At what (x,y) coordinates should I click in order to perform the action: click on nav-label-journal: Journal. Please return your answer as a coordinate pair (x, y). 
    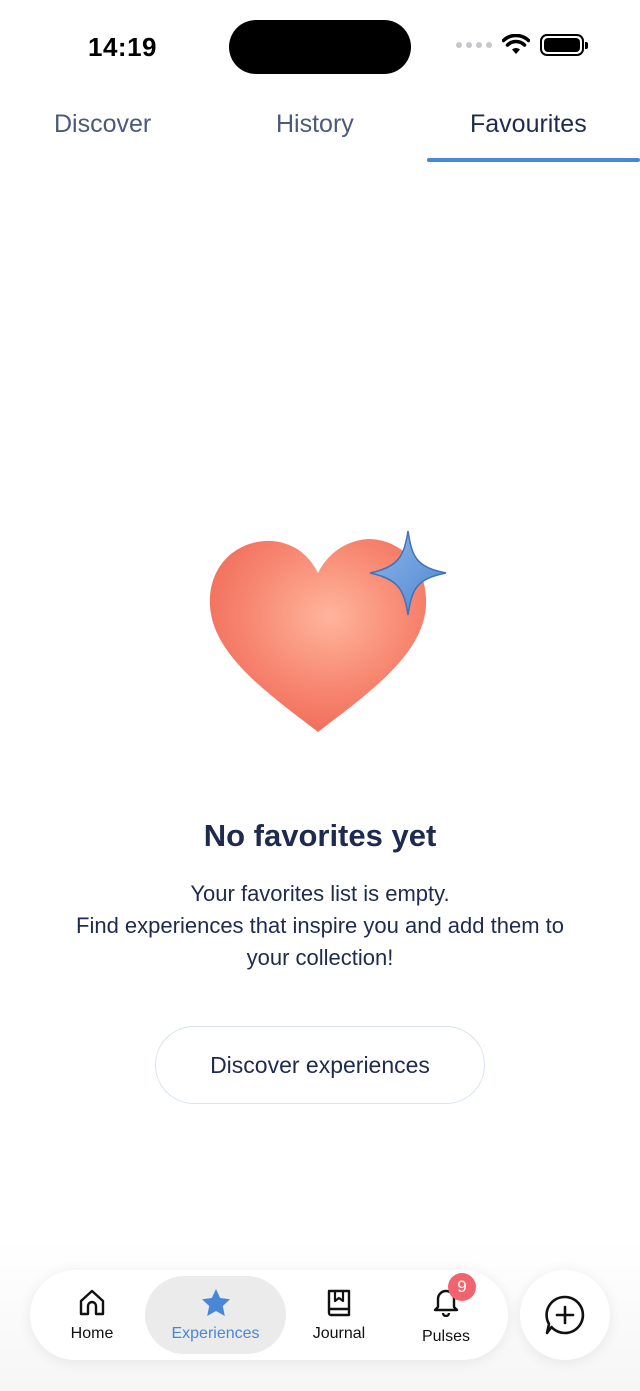
    Looking at the image, I should click on (339, 1333).